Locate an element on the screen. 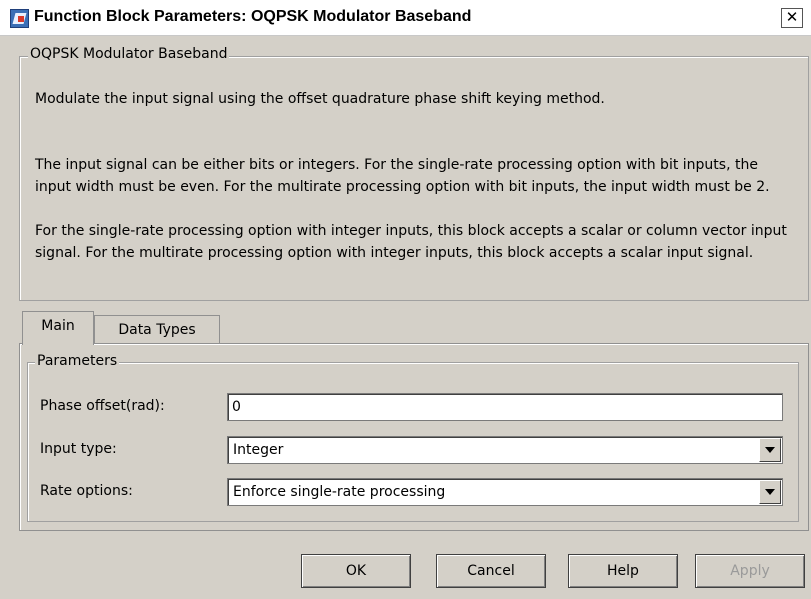 This screenshot has height=599, width=811. apply-button: Apply is located at coordinates (750, 571).